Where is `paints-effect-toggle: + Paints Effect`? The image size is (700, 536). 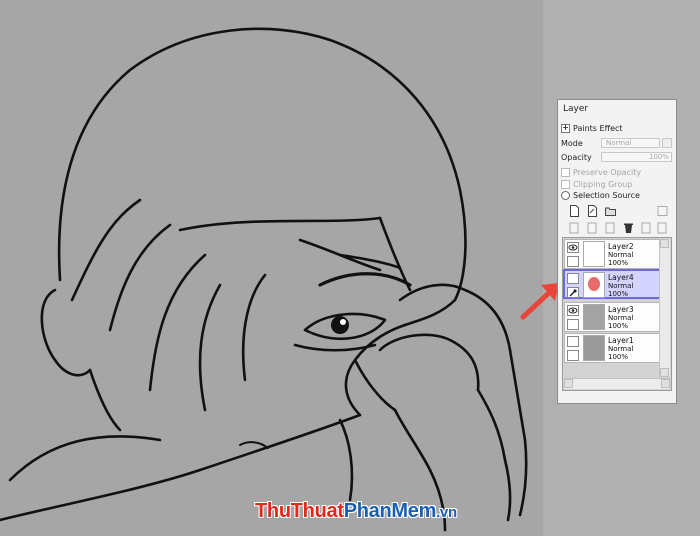 paints-effect-toggle: + Paints Effect is located at coordinates (617, 128).